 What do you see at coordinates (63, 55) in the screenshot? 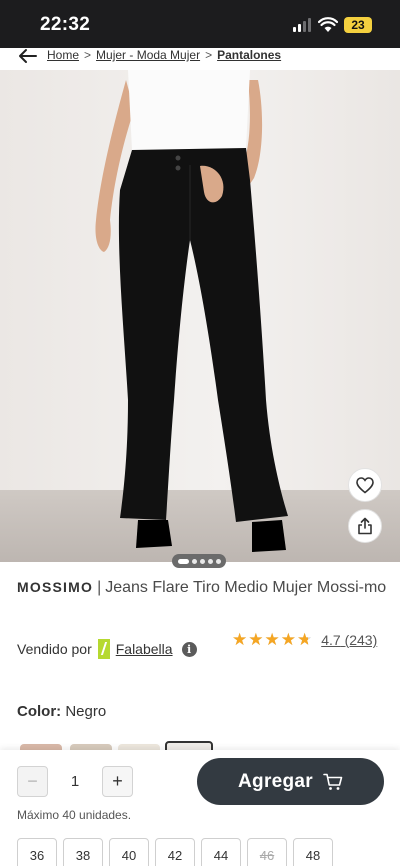
I see `breadcrumb-home: Home` at bounding box center [63, 55].